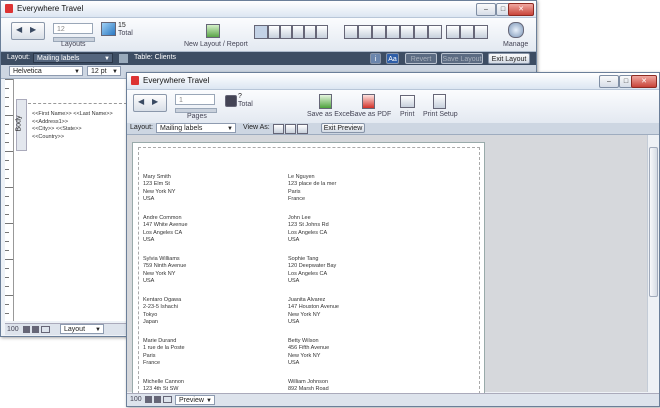 Image resolution: width=660 pixels, height=408 pixels. I want to click on new-layout-label: New Layout / Report, so click(216, 44).